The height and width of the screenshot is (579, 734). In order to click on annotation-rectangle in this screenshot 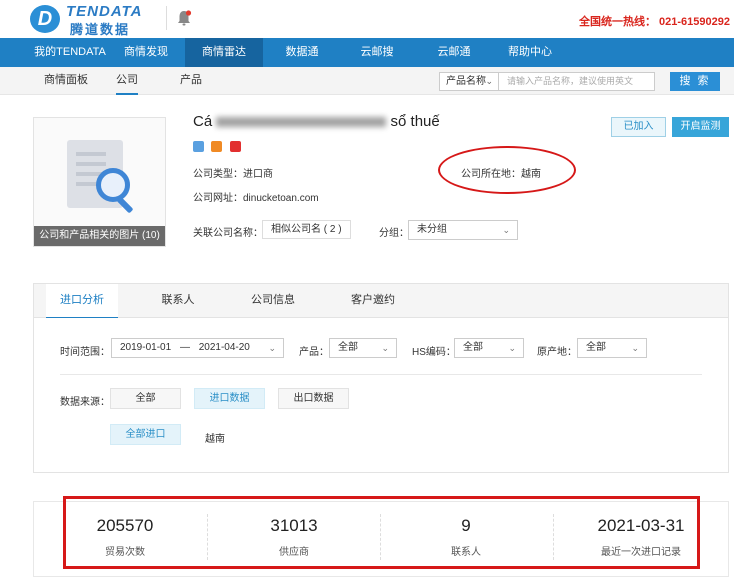, I will do `click(381, 532)`.